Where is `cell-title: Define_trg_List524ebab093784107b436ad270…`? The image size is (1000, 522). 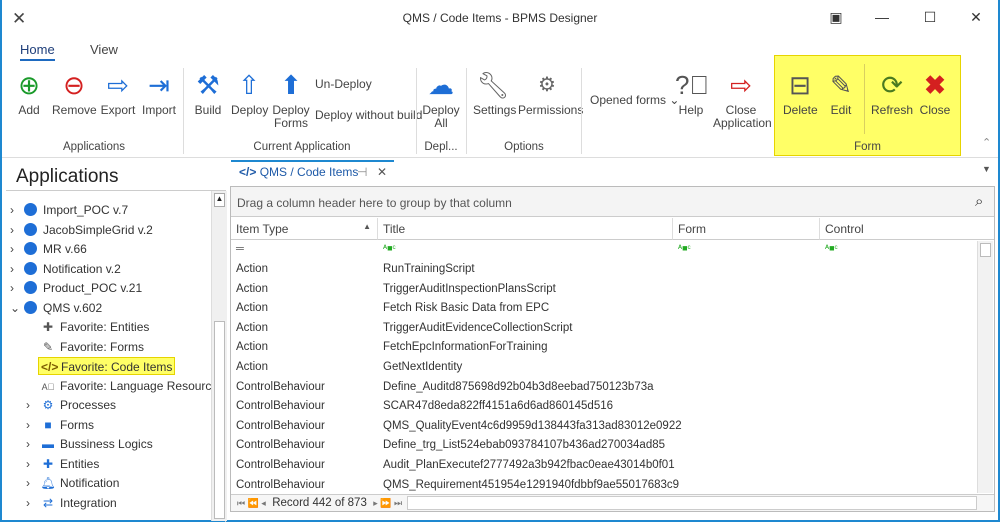 cell-title: Define_trg_List524ebab093784107b436ad270… is located at coordinates (524, 445).